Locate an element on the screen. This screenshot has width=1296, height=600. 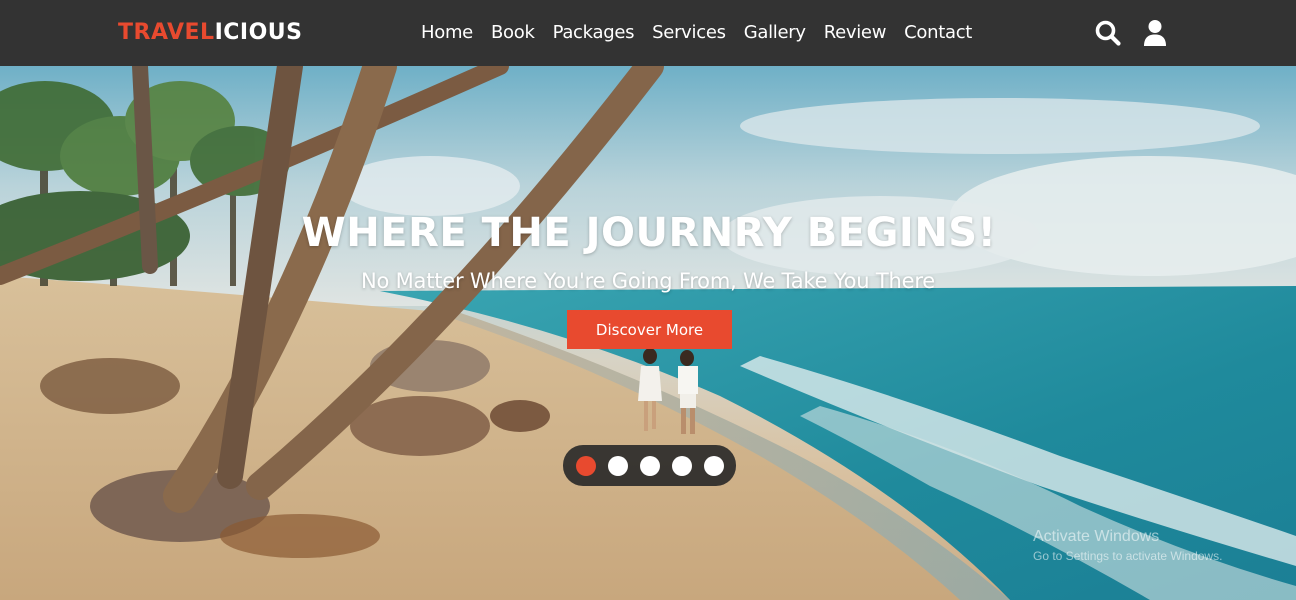
nav-link-gallery: Gallery is located at coordinates (775, 33).